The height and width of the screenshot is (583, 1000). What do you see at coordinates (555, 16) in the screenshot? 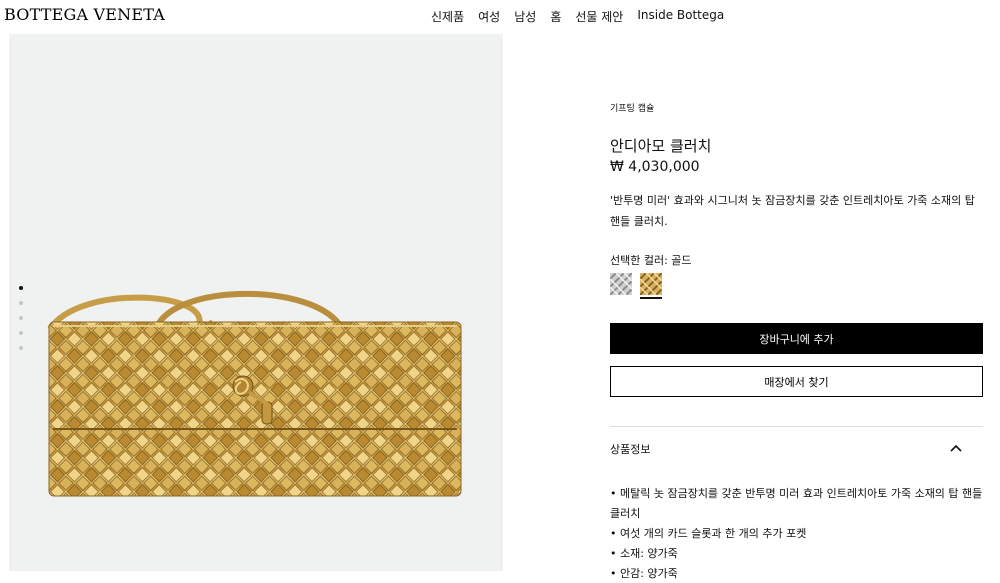
I see `nav-home: 홈` at bounding box center [555, 16].